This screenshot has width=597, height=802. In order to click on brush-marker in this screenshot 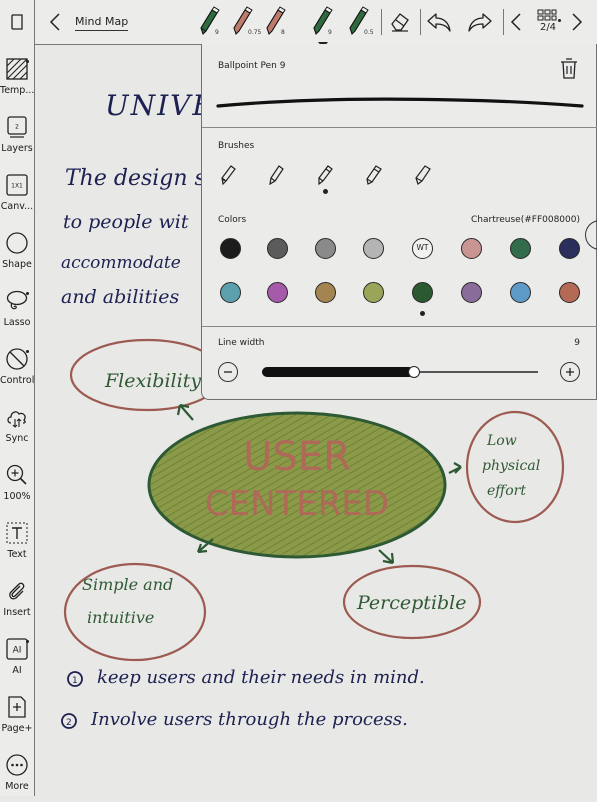, I will do `click(374, 174)`.